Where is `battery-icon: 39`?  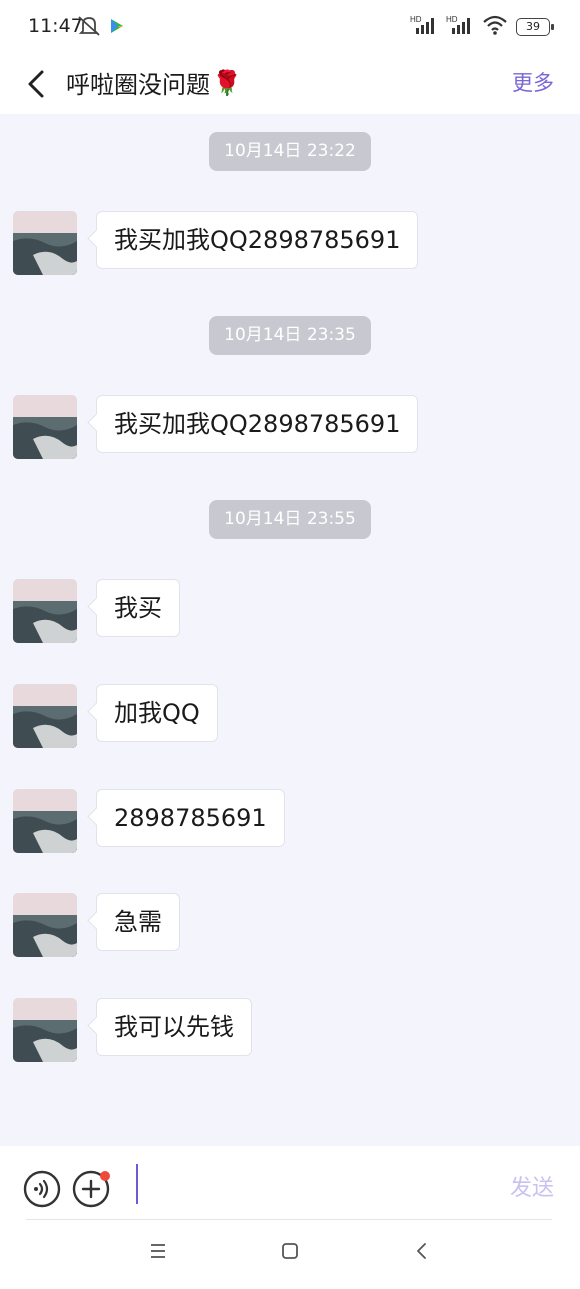
battery-icon: 39 is located at coordinates (535, 27).